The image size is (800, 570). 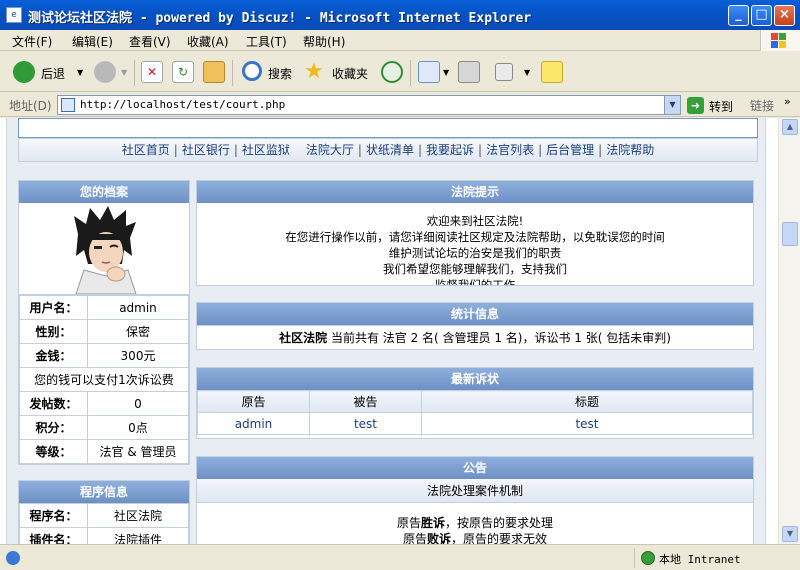 I want to click on refresh-icon: ↻, so click(x=183, y=72).